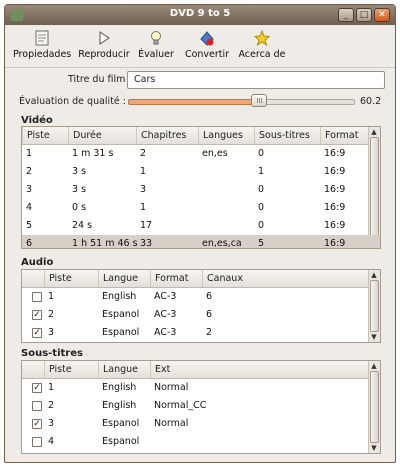  I want to click on movie-title-input: Cars, so click(256, 80).